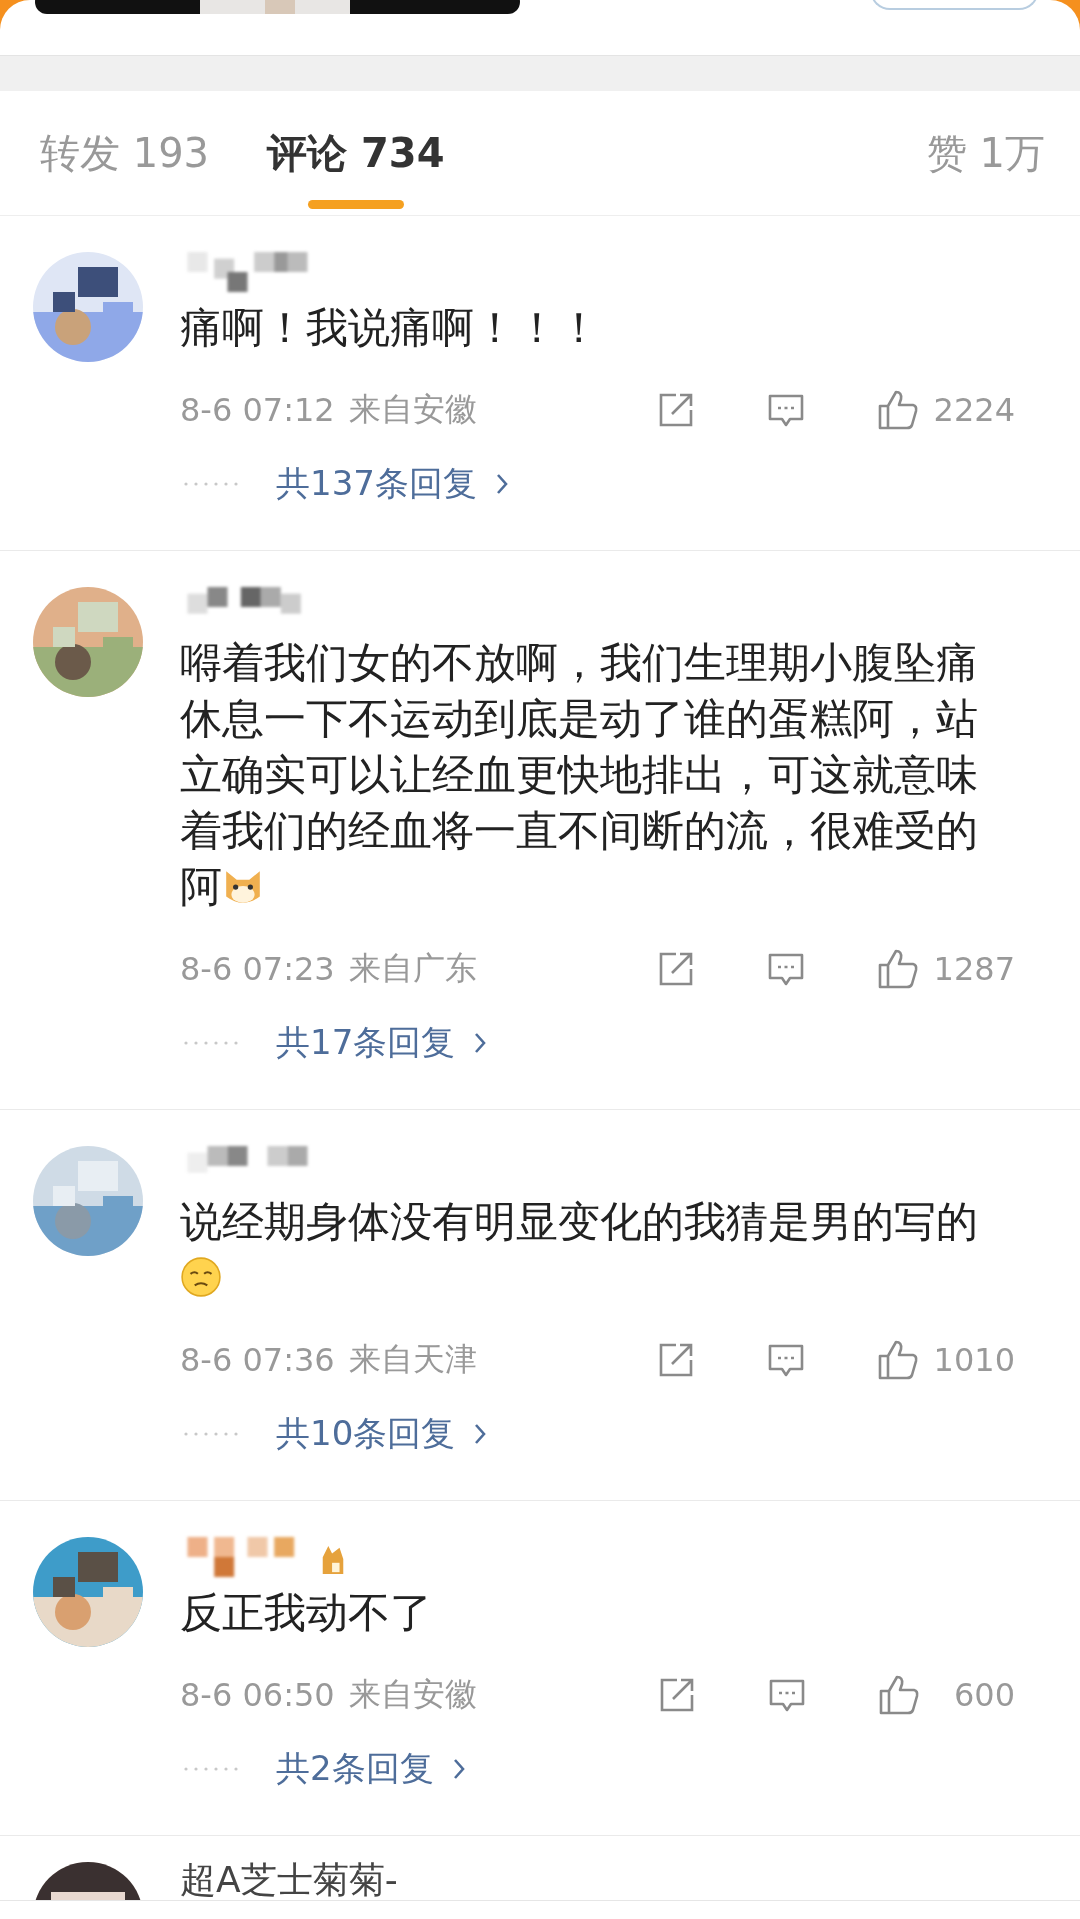 Image resolution: width=1080 pixels, height=1919 pixels. Describe the element at coordinates (983, 1695) in the screenshot. I see `like-count: 600` at that location.